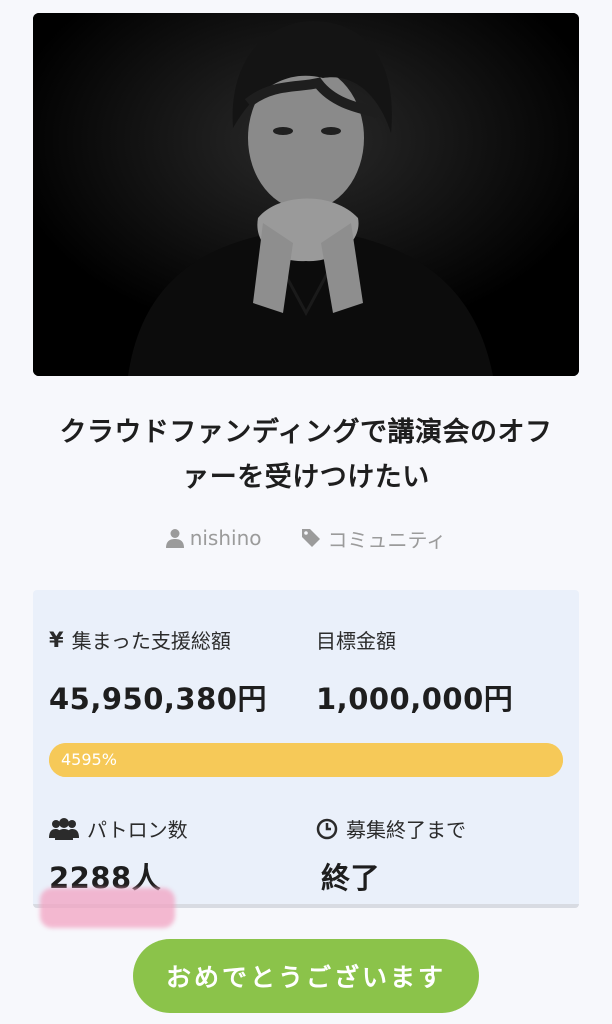 The width and height of the screenshot is (612, 1024). I want to click on project-meta: nishino コミュニティ, so click(306, 538).